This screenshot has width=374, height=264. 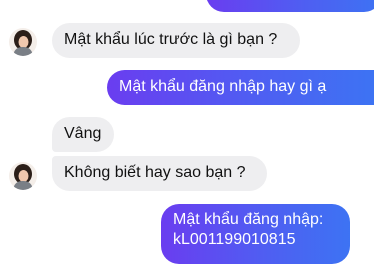 I want to click on outgoing-bubble-cropped, so click(x=290, y=6).